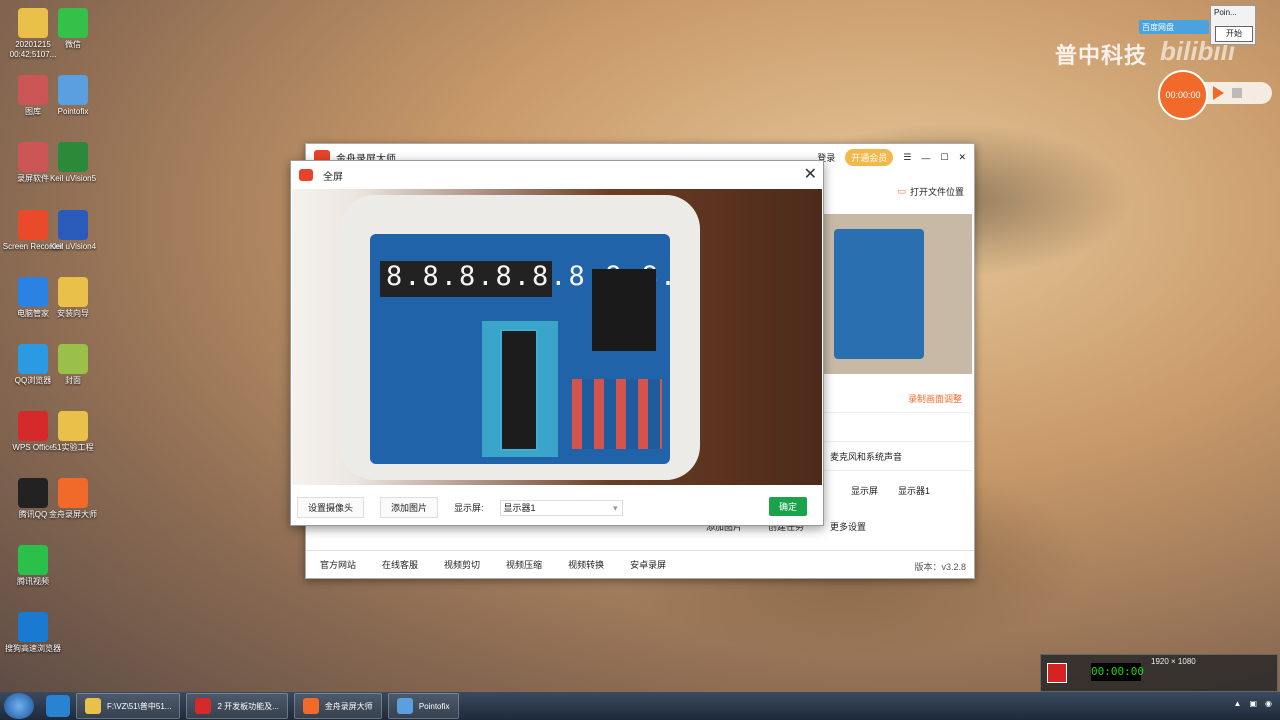 Image resolution: width=1280 pixels, height=720 pixels. What do you see at coordinates (469, 508) in the screenshot?
I see `display-label: 显示屏:` at bounding box center [469, 508].